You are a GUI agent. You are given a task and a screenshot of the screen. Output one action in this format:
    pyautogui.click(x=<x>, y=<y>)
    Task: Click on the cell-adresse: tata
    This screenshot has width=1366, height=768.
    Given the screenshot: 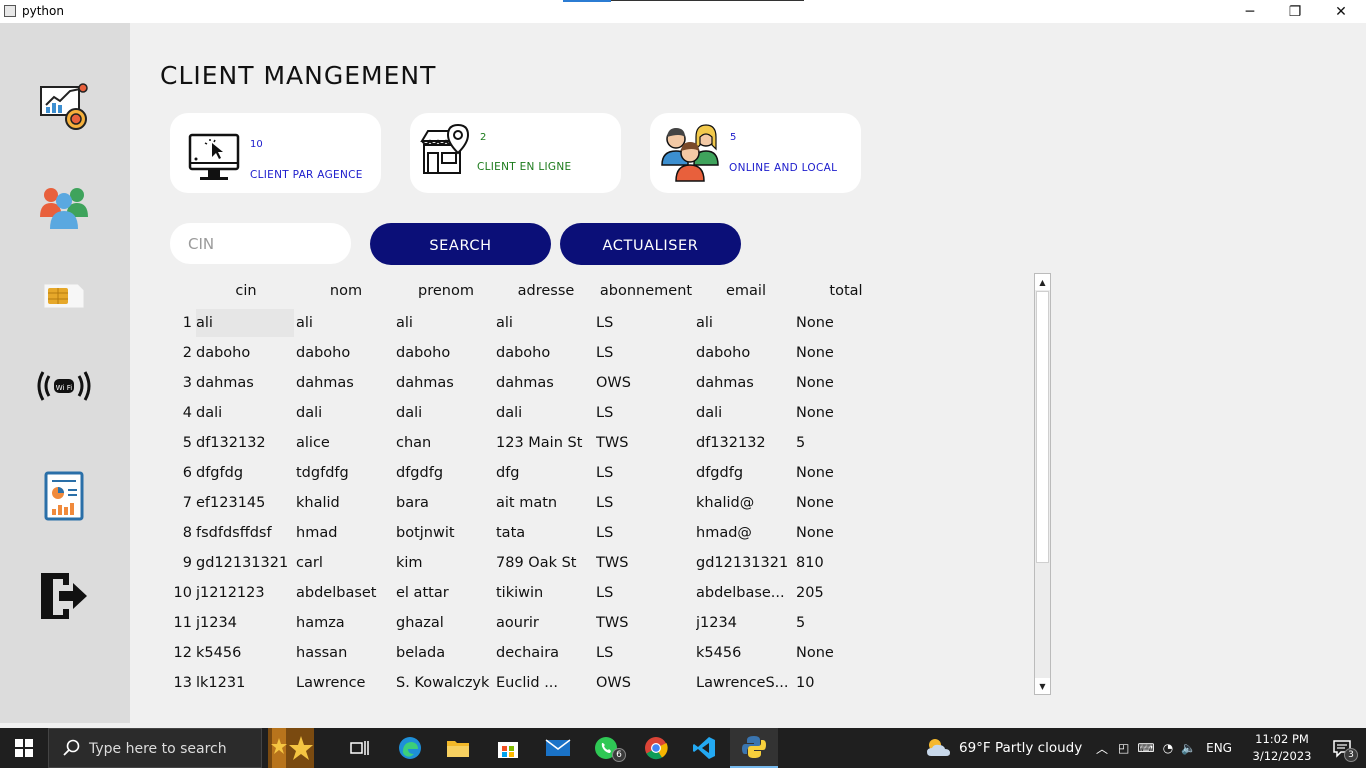 What is the action you would take?
    pyautogui.click(x=545, y=533)
    